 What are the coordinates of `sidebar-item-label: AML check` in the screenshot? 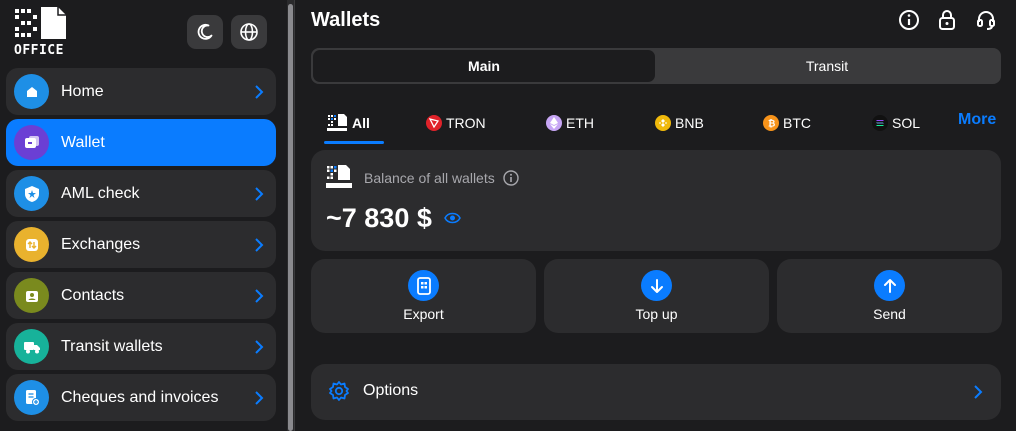 It's located at (100, 193).